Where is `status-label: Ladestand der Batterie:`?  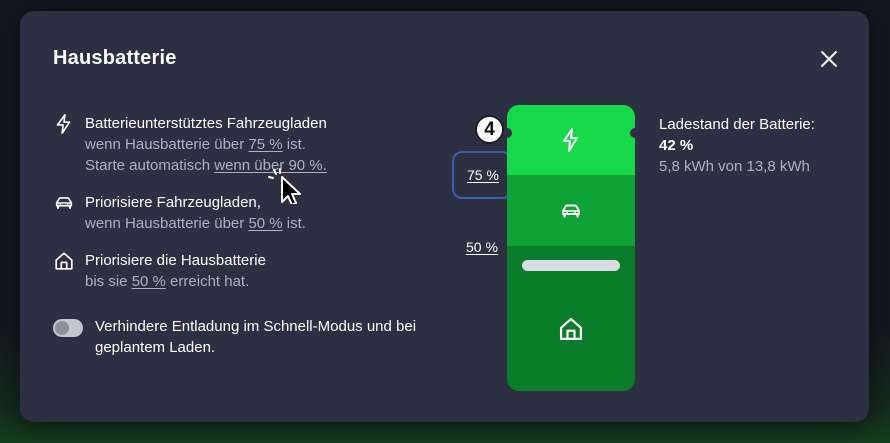 status-label: Ladestand der Batterie: is located at coordinates (737, 124).